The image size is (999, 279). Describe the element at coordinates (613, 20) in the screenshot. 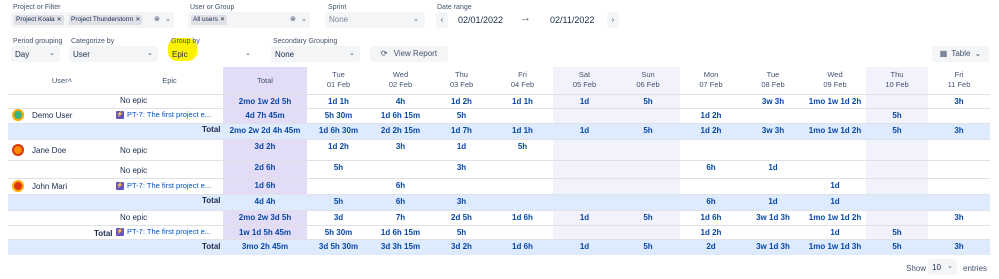

I see `date-next-button: ›` at that location.